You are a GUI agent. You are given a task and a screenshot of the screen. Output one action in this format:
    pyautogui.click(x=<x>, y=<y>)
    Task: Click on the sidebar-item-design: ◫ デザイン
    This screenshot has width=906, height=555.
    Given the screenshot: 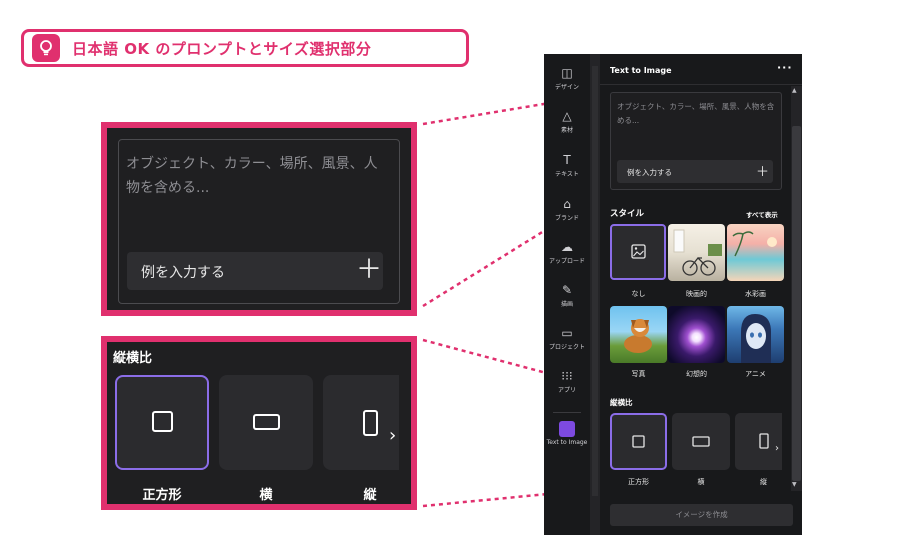 What is the action you would take?
    pyautogui.click(x=567, y=78)
    